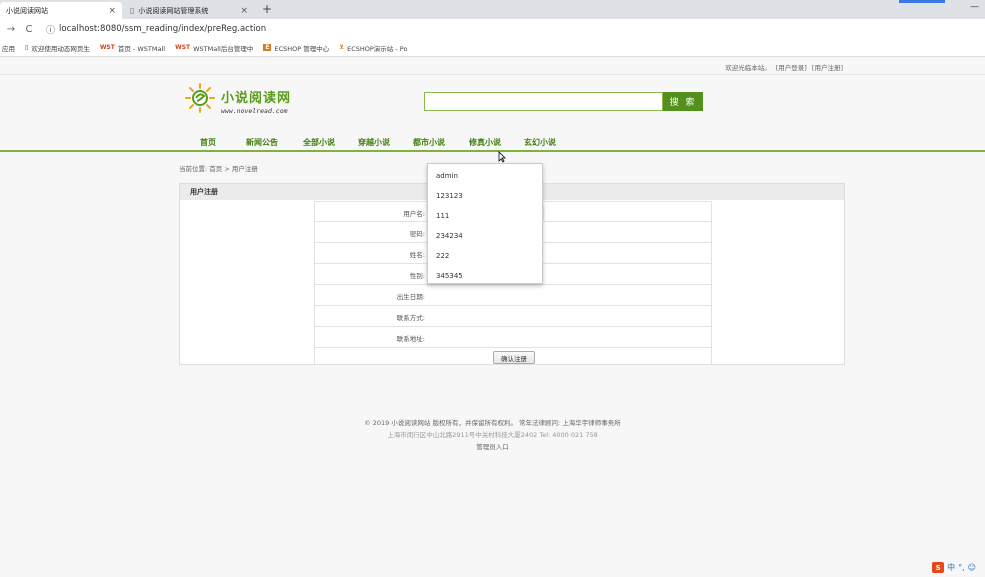 The height and width of the screenshot is (577, 985). I want to click on ime-mode: 中, so click(951, 567).